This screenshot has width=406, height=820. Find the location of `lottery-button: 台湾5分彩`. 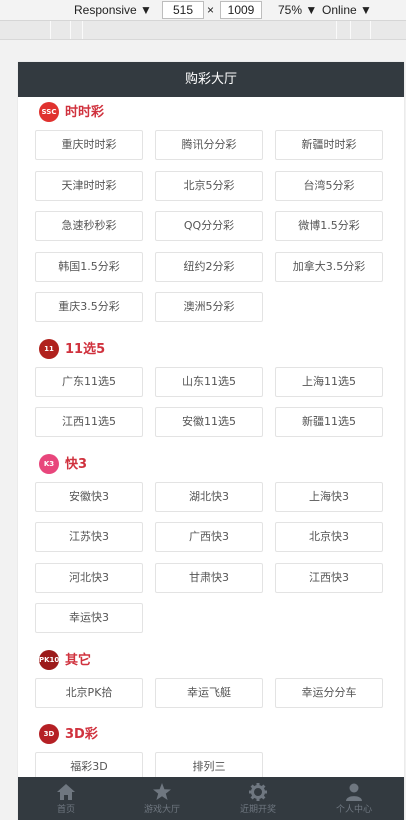

lottery-button: 台湾5分彩 is located at coordinates (329, 185).